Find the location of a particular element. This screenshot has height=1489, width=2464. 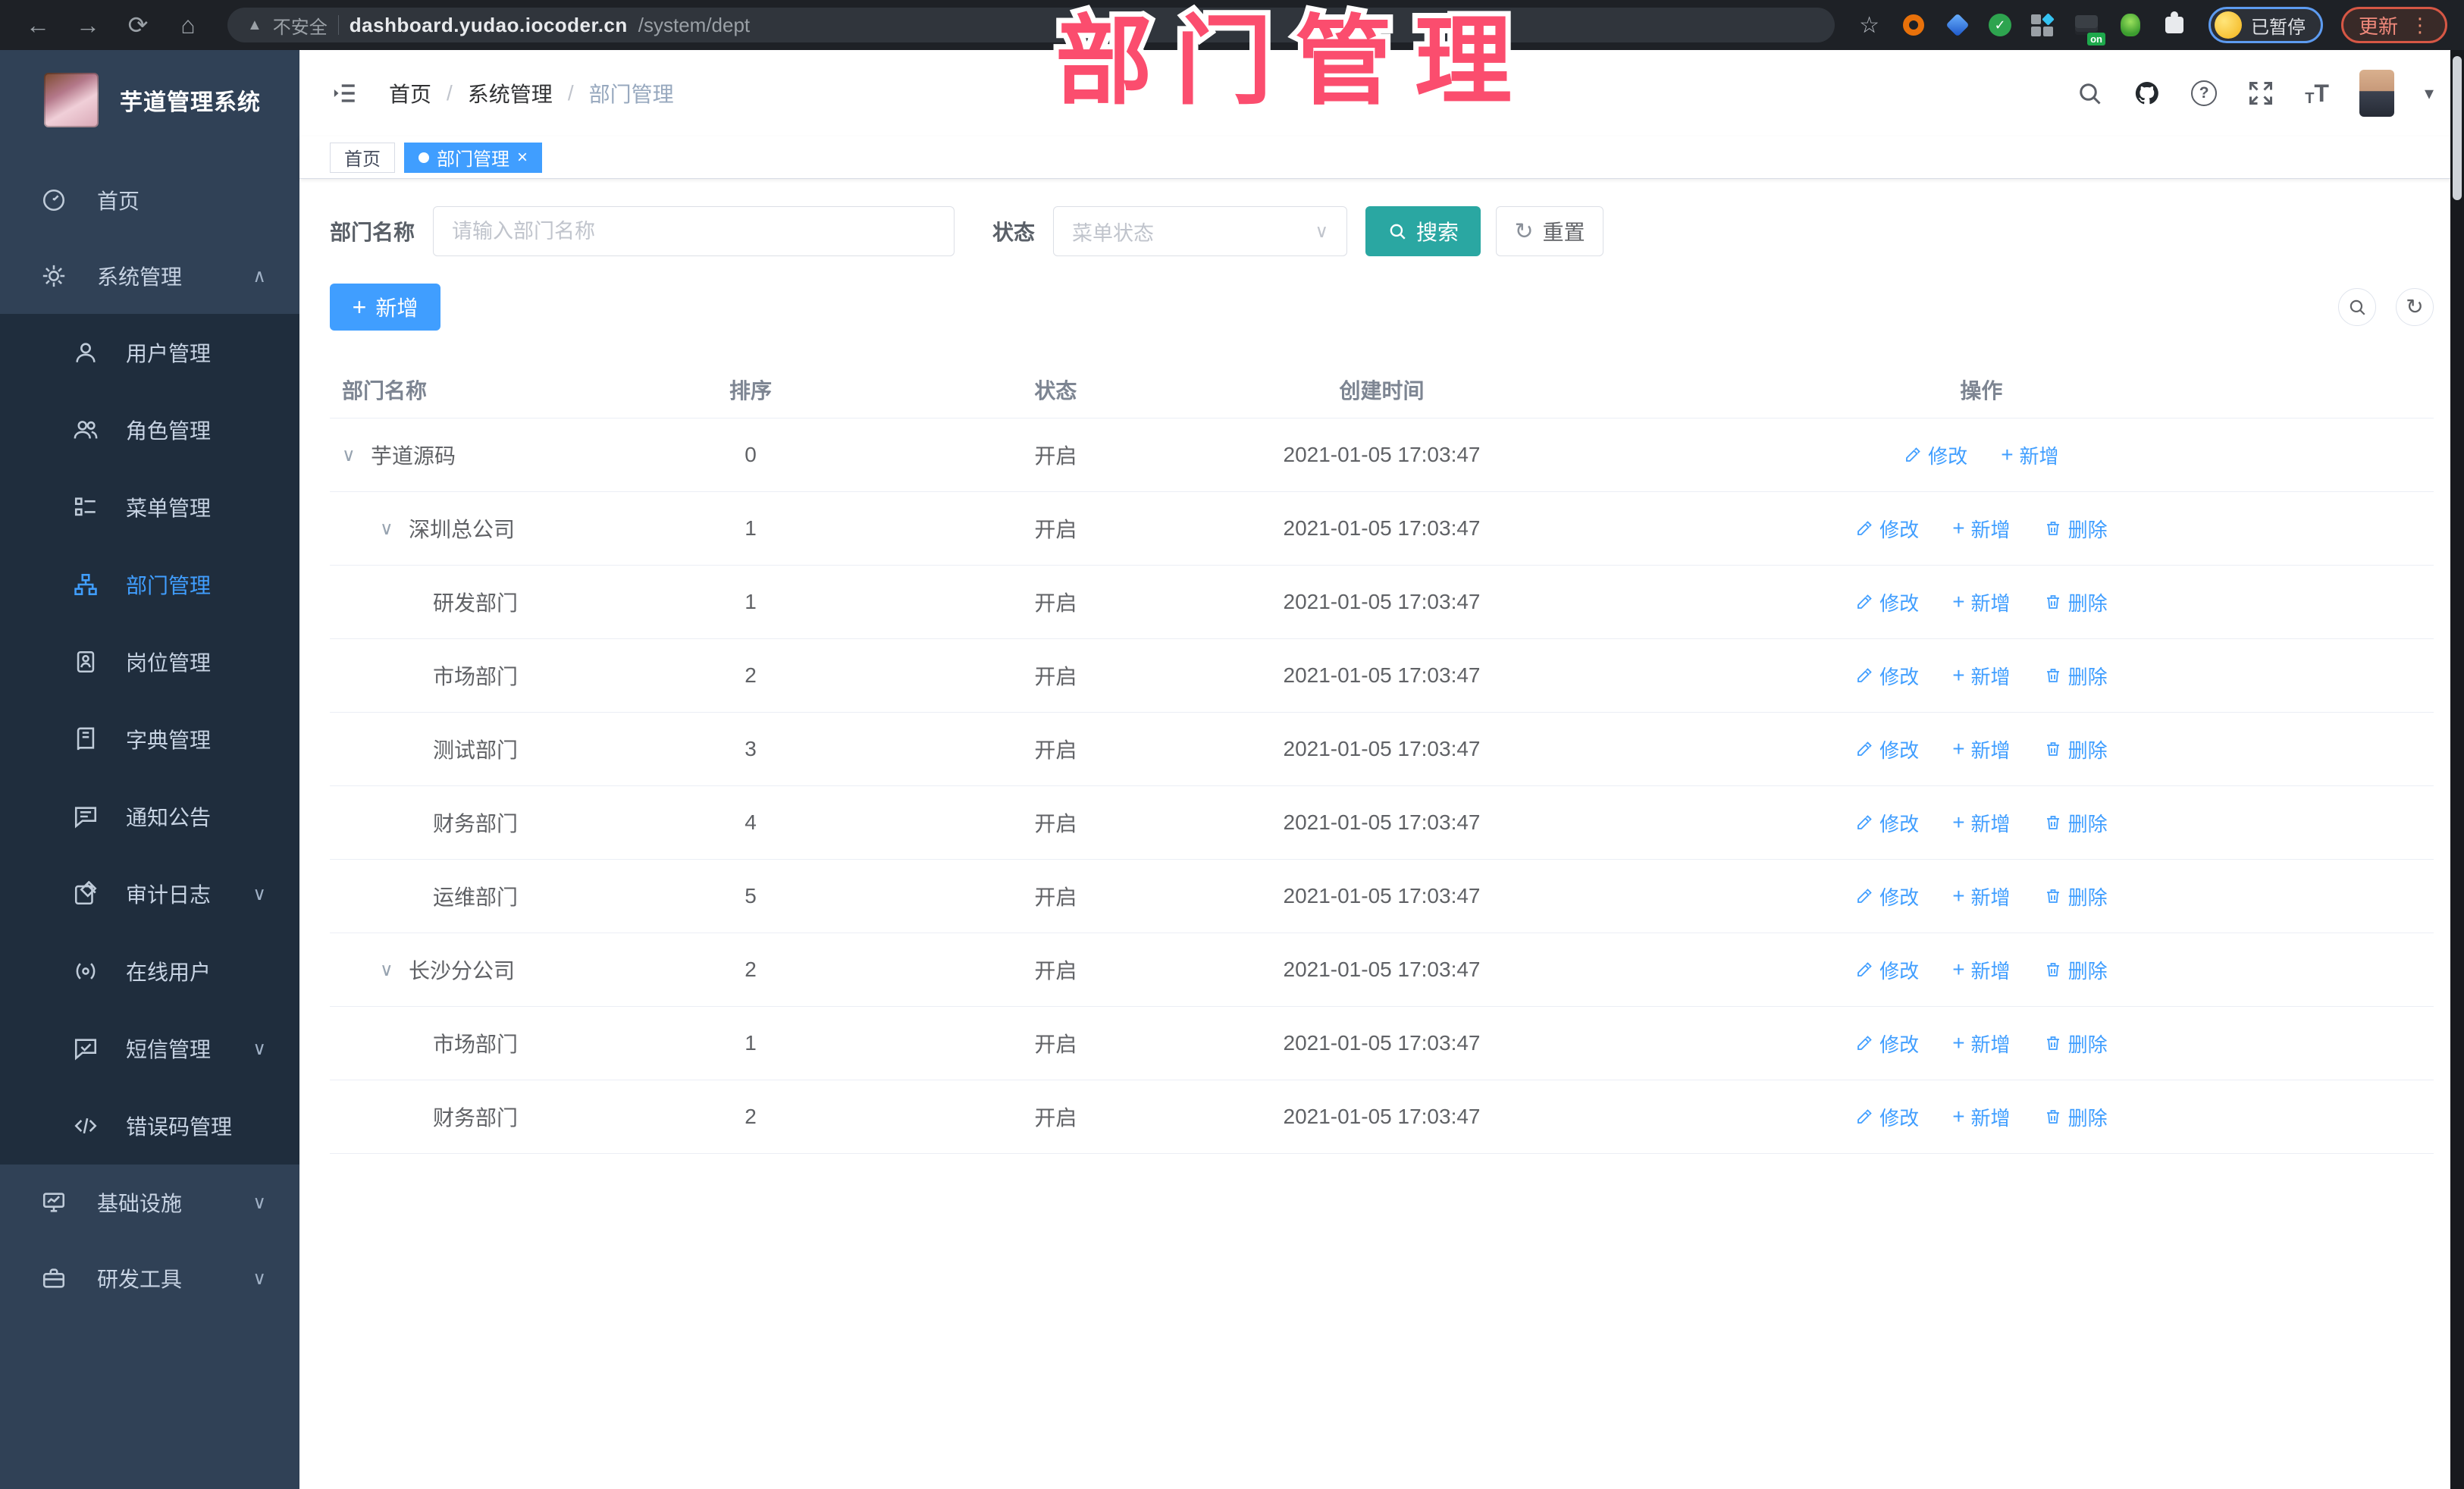

sidebar-item-online-users: 在线用户 is located at coordinates (150, 972).